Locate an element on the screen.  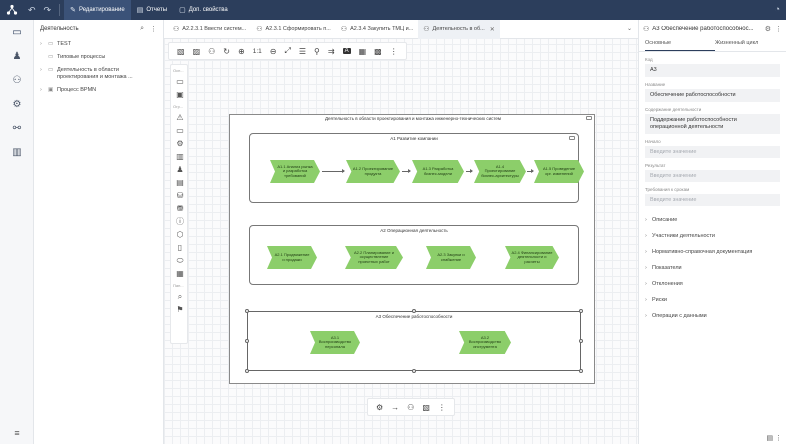
rail-people-icon: ♟ is located at coordinates (17, 56).